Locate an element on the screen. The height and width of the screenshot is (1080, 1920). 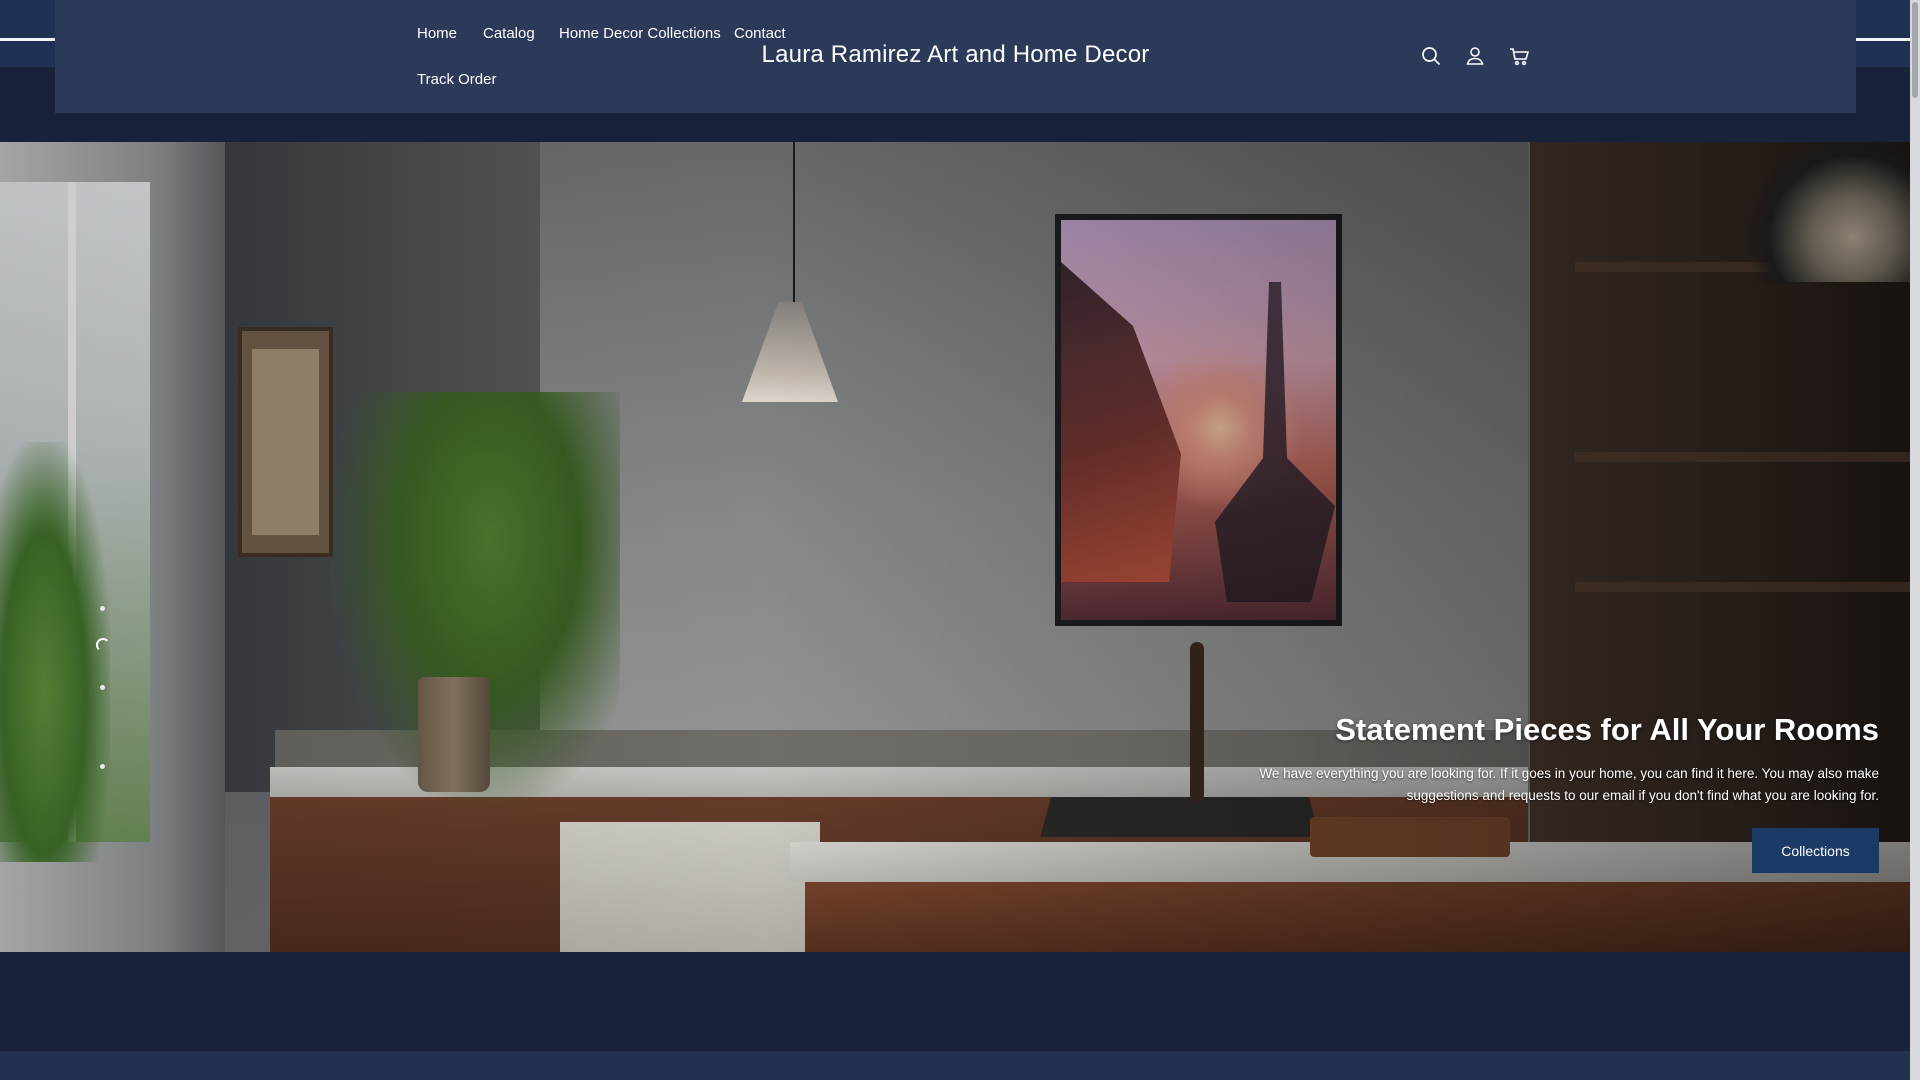
scrollbar-thumb is located at coordinates (1915, 50).